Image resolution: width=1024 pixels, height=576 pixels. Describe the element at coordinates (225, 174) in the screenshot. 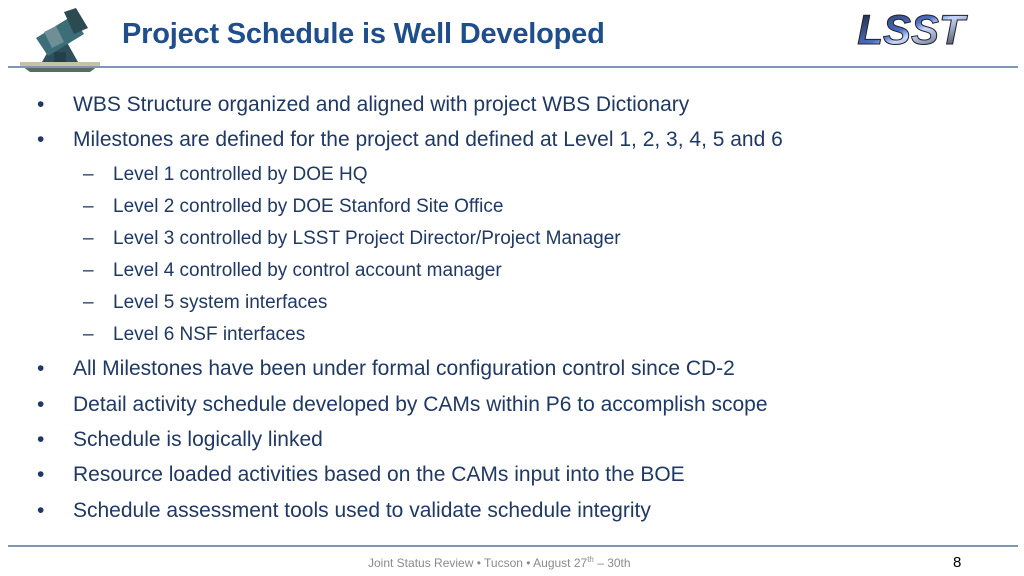

I see `sub-bullet-item: – Level 1 controlled by DOE HQ` at that location.